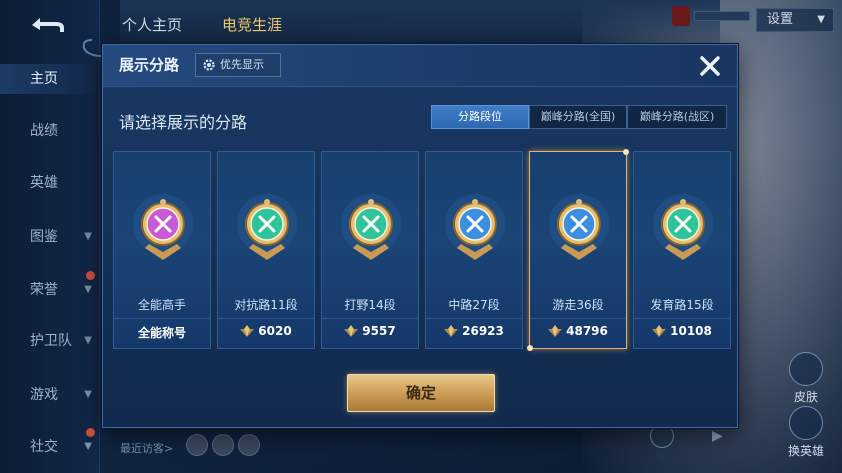 This screenshot has height=473, width=842. Describe the element at coordinates (44, 79) in the screenshot. I see `nav-item-label: 主页` at that location.